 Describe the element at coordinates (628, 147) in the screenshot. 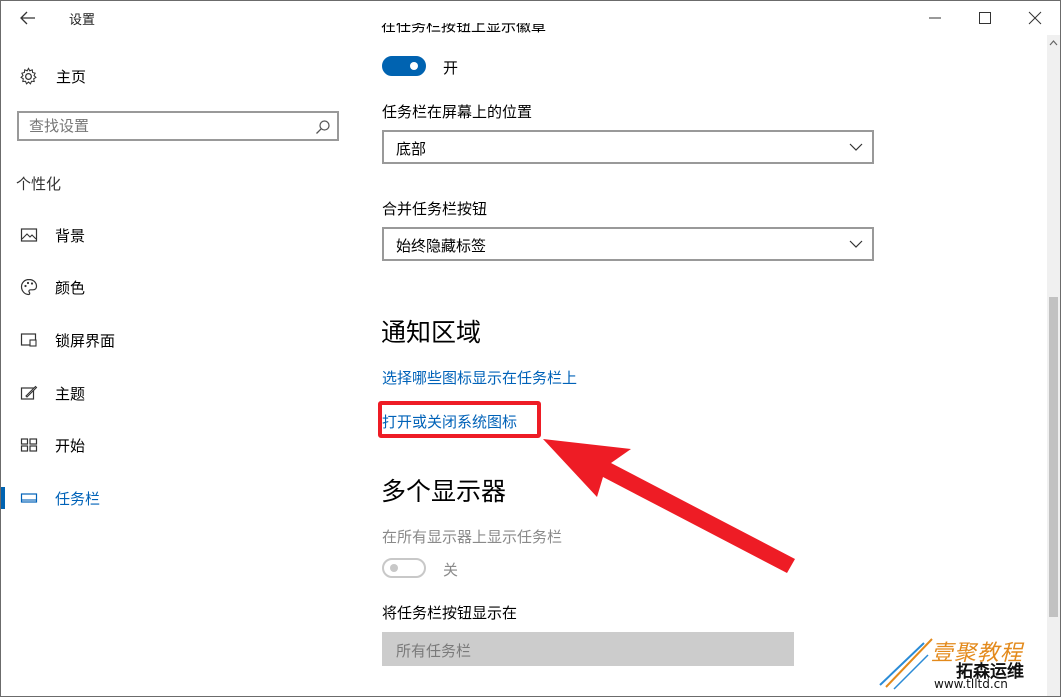

I see `taskbar-position-select: 底部` at that location.